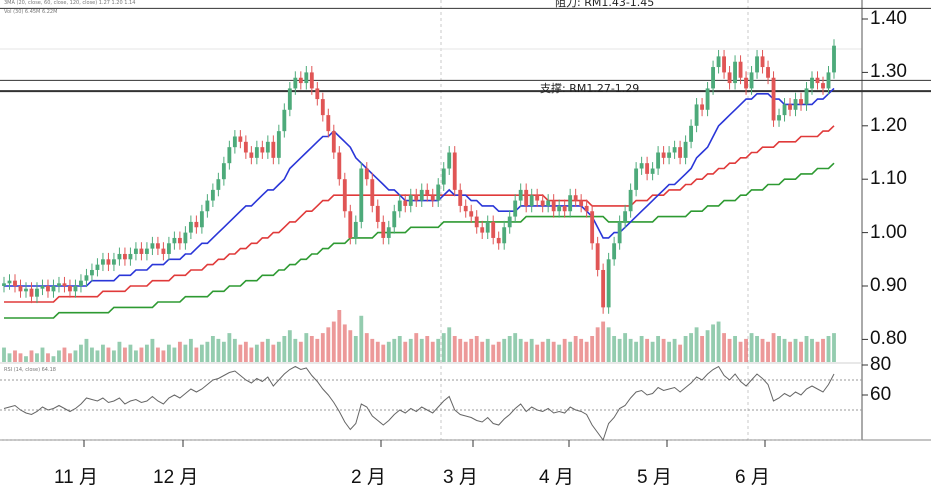  I want to click on x-tick-label: 6 月, so click(752, 477).